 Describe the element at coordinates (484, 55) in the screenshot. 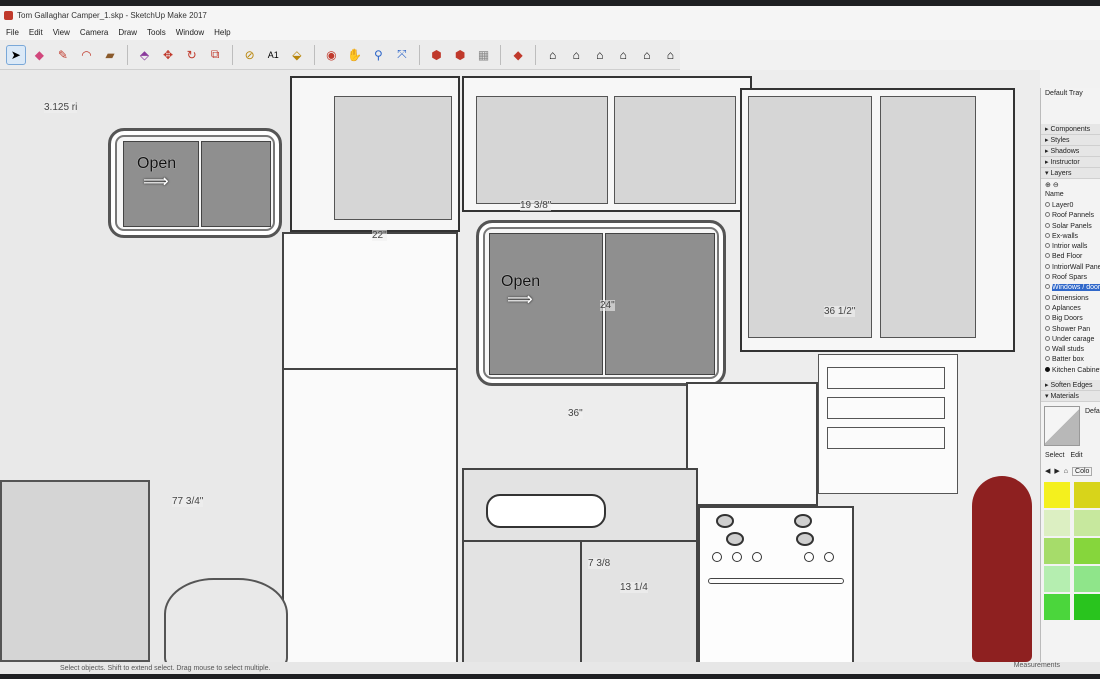

I see `extension-icon: ▦` at that location.